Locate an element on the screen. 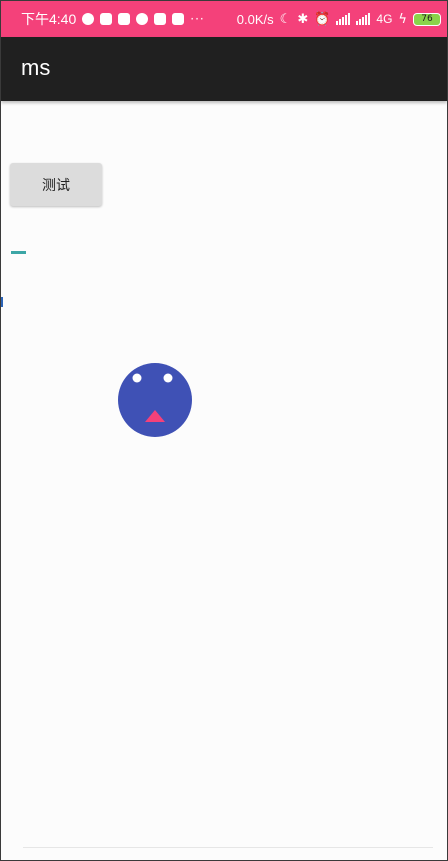 The width and height of the screenshot is (448, 861). battery-icon: 76 is located at coordinates (427, 19).